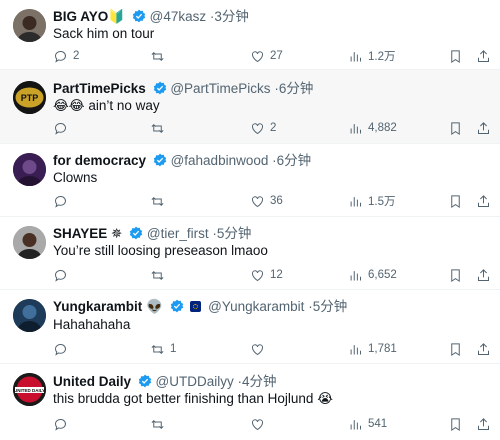 This screenshot has width=500, height=440. I want to click on views-button: 1.2万, so click(372, 56).